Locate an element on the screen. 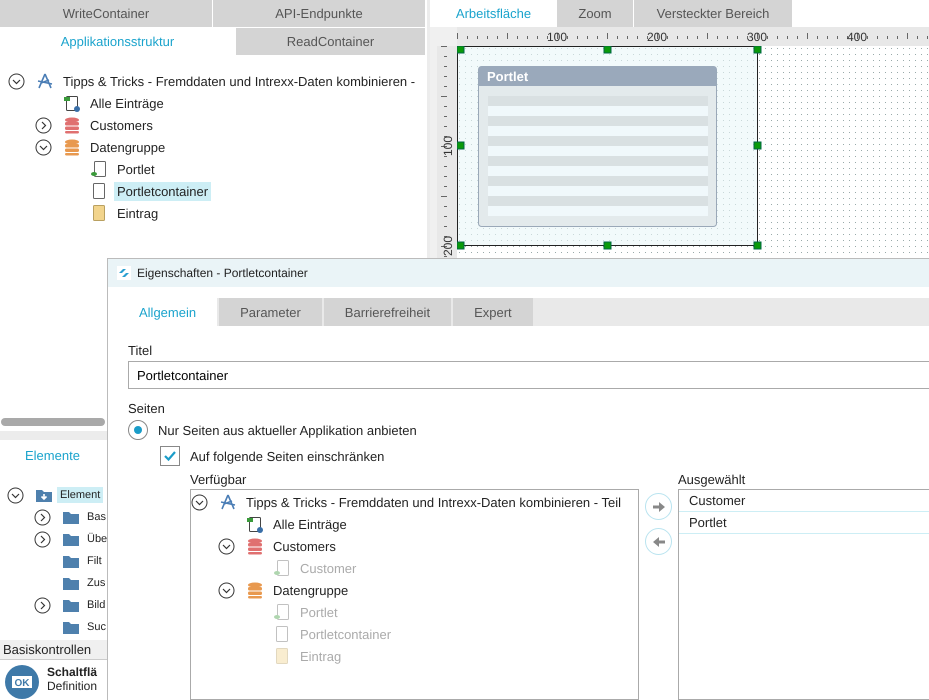 The height and width of the screenshot is (700, 929). tab: API-Endpunkte is located at coordinates (319, 13).